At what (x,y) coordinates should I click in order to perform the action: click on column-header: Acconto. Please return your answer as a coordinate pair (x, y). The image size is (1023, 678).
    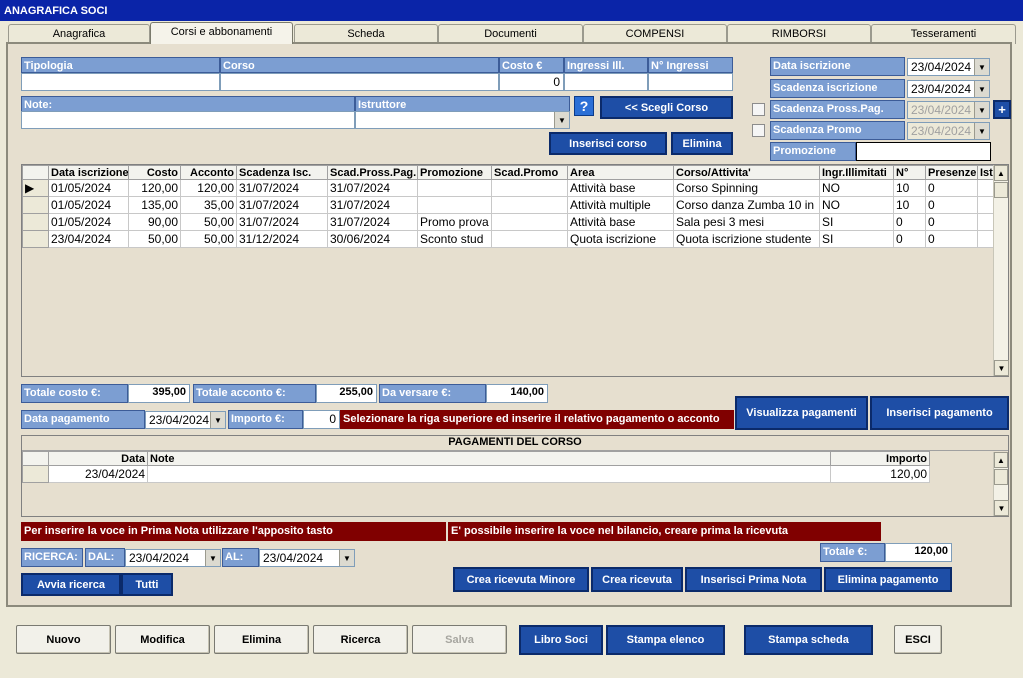
    Looking at the image, I should click on (208, 172).